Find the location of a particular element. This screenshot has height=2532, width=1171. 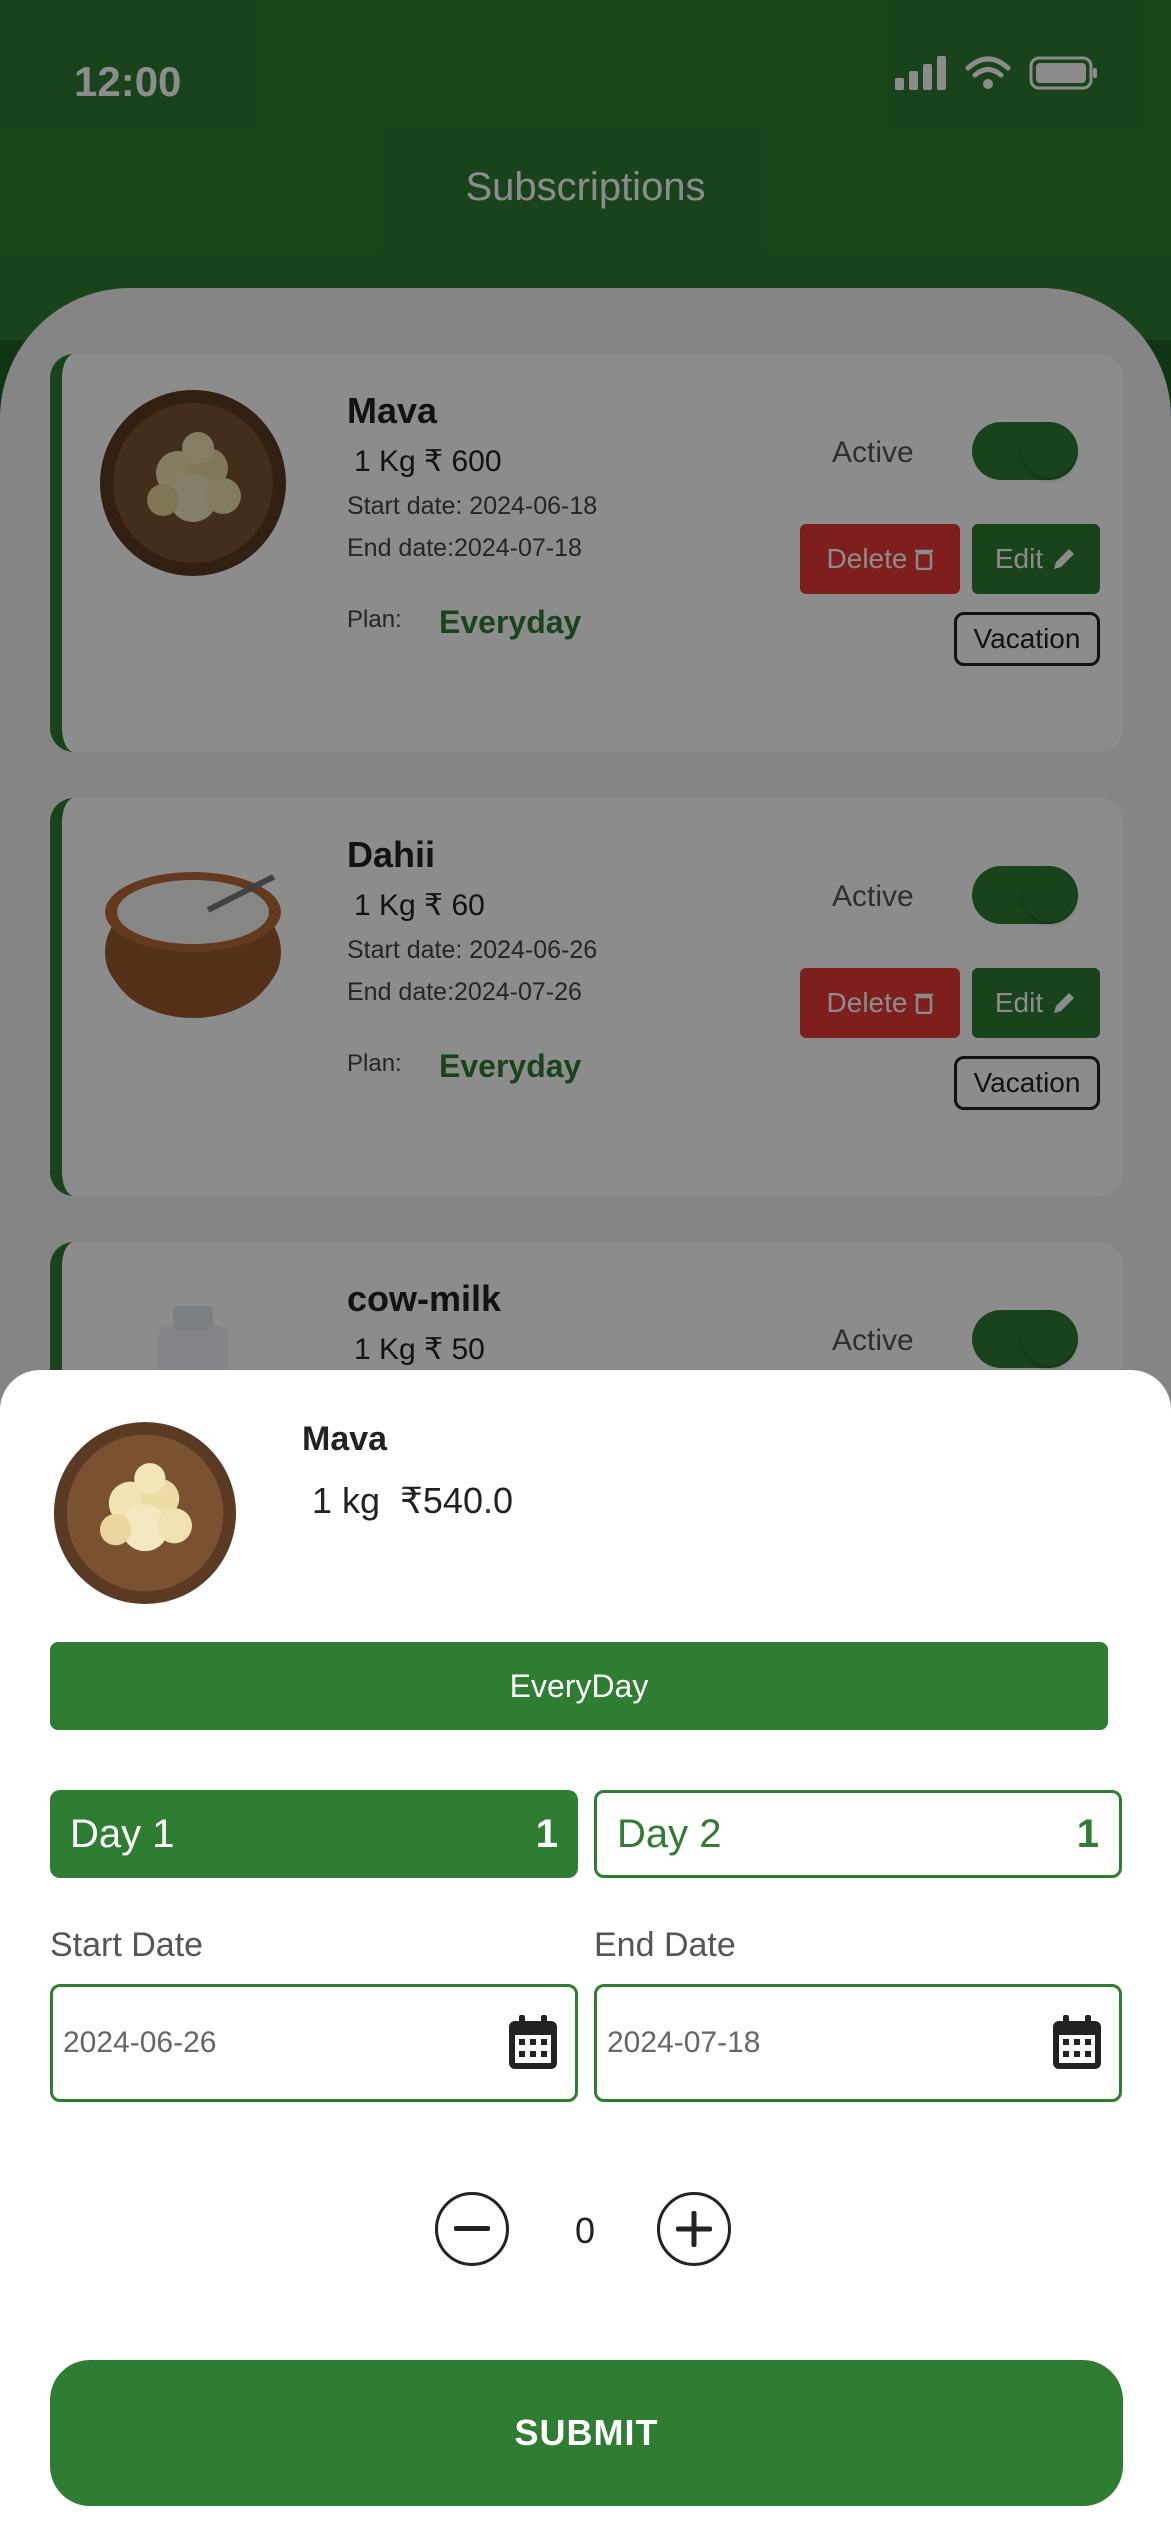

increment-button is located at coordinates (694, 2229).